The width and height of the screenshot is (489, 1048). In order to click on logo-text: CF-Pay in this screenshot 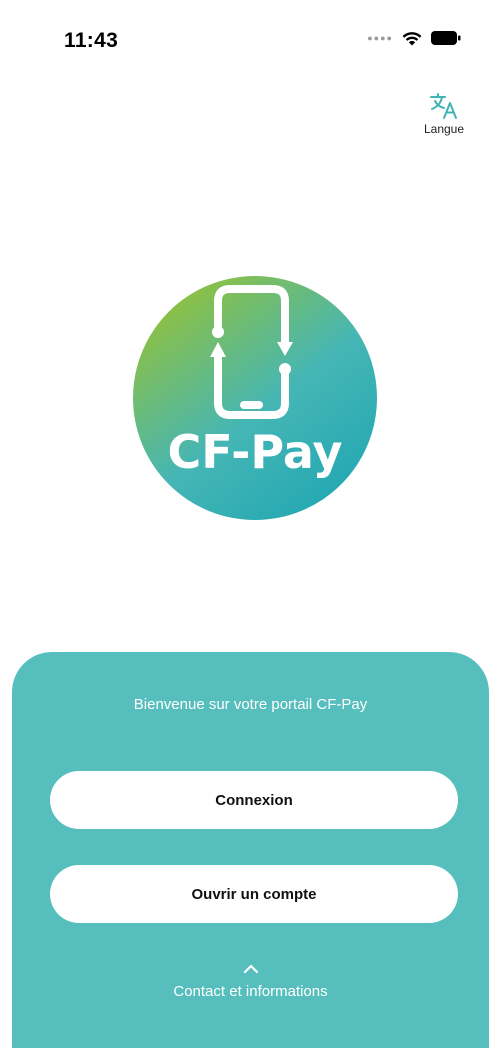, I will do `click(255, 452)`.